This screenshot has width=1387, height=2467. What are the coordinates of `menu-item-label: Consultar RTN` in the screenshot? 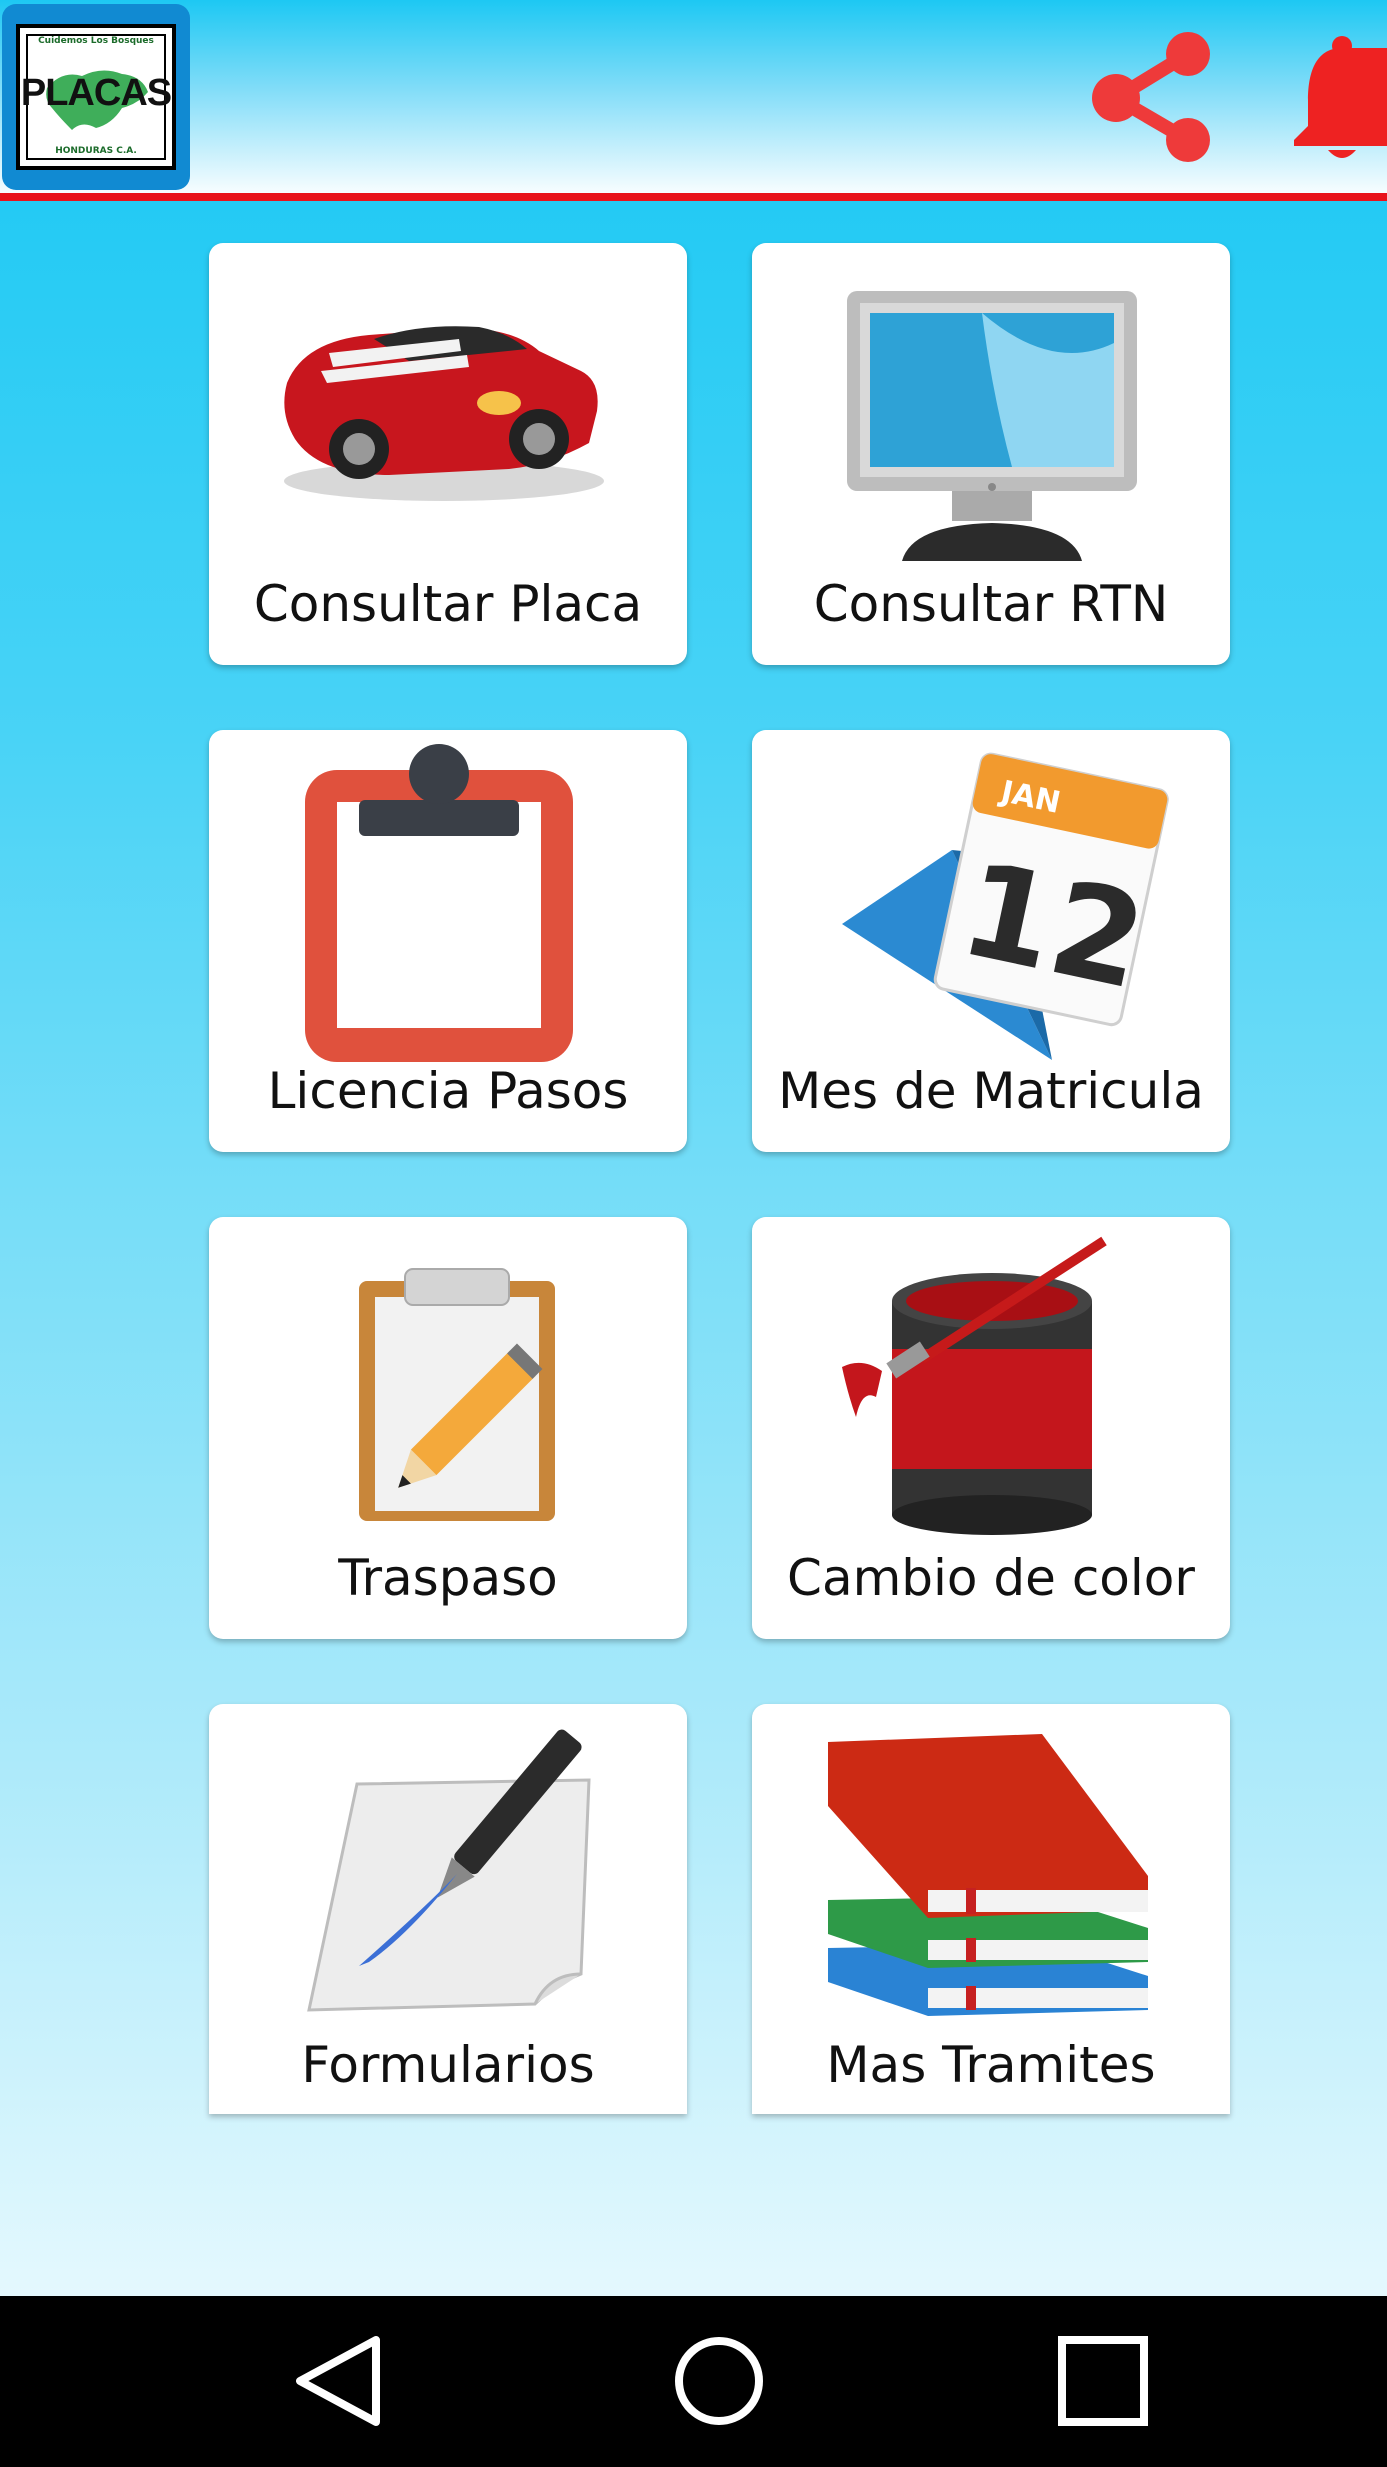 It's located at (991, 604).